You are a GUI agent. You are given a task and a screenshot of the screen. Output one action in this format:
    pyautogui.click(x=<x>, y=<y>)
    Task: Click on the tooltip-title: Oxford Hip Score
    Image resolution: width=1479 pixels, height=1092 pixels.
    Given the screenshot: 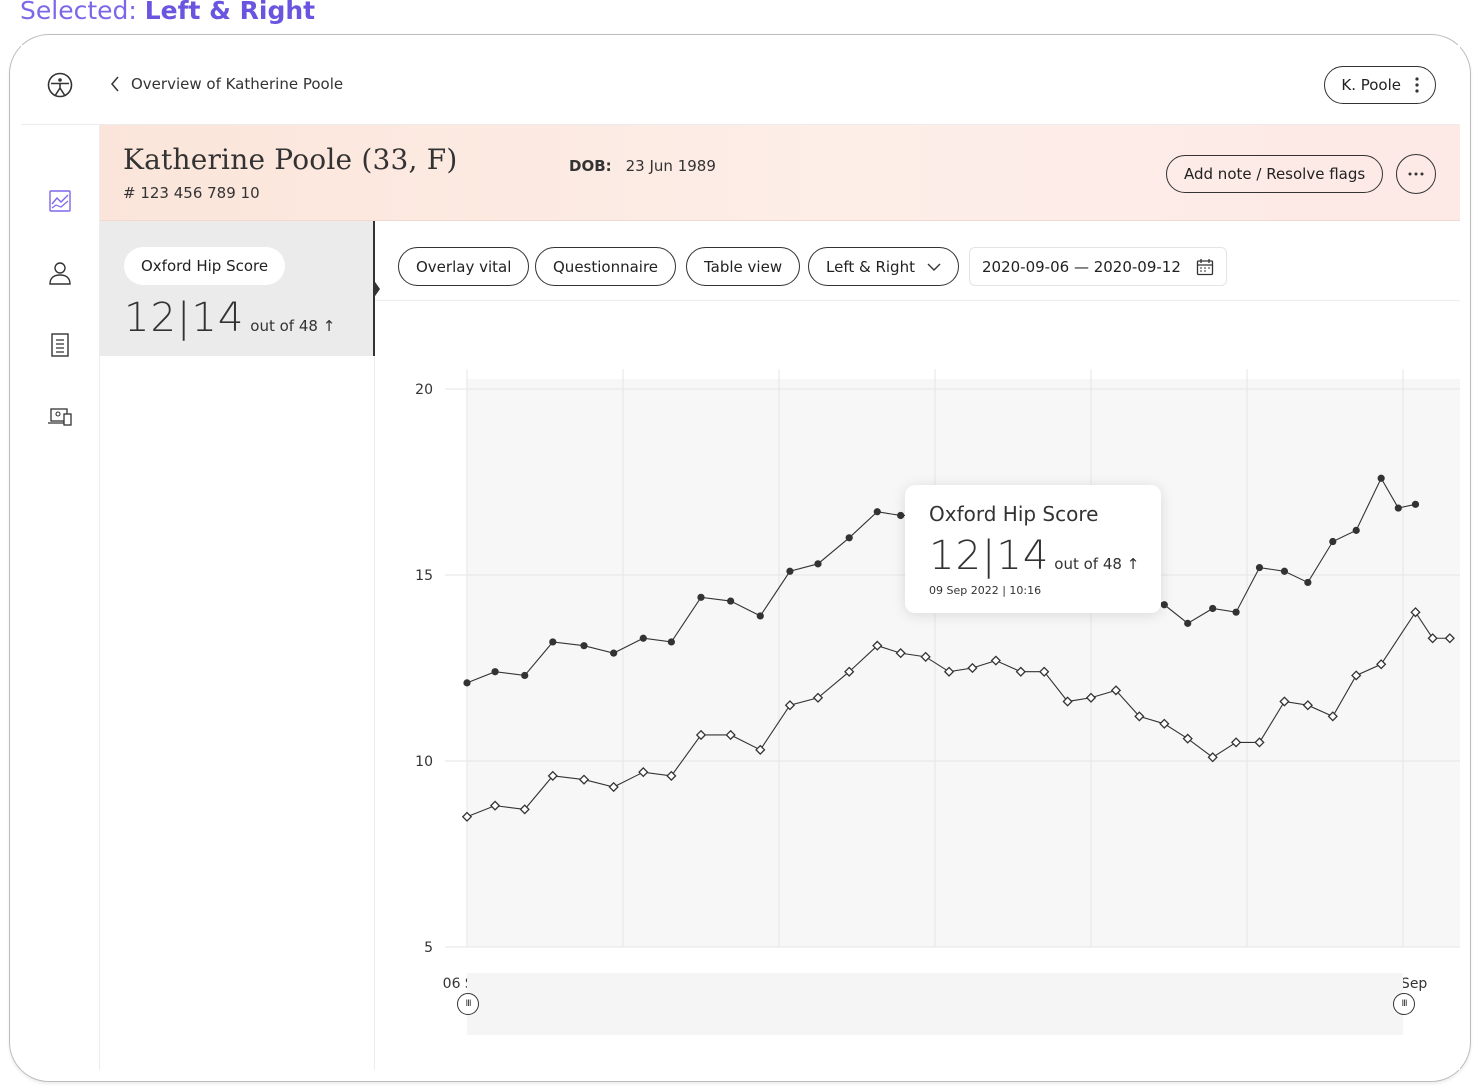 What is the action you would take?
    pyautogui.click(x=1014, y=514)
    